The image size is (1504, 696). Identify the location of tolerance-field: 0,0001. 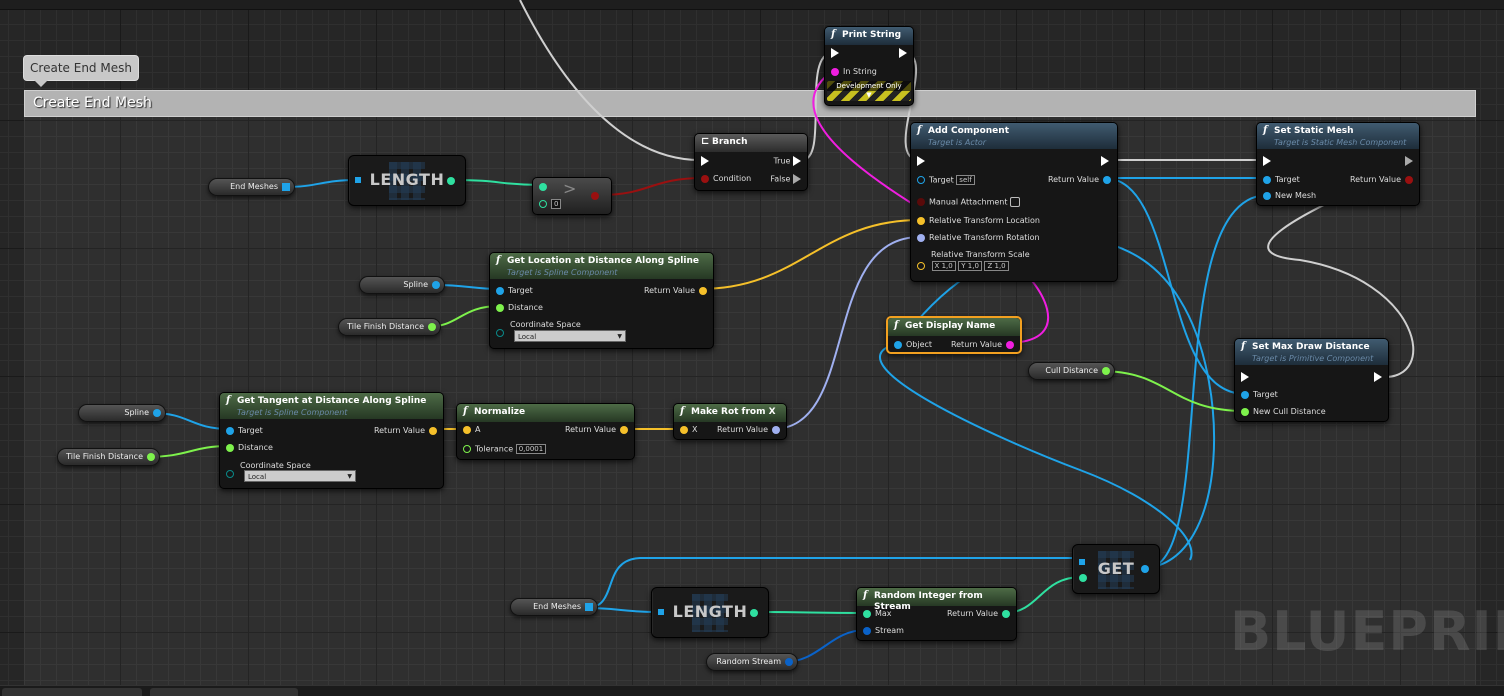
(531, 449).